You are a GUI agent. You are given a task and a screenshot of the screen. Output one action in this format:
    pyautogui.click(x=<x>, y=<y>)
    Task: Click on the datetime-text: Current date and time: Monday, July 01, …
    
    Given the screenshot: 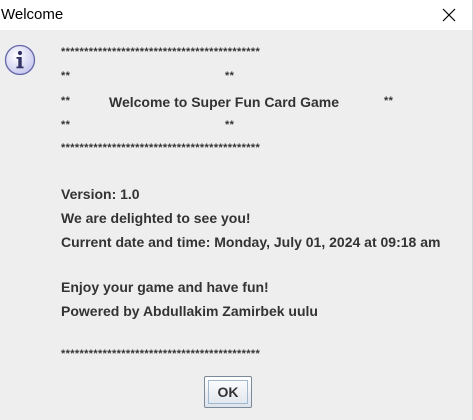 What is the action you would take?
    pyautogui.click(x=251, y=242)
    